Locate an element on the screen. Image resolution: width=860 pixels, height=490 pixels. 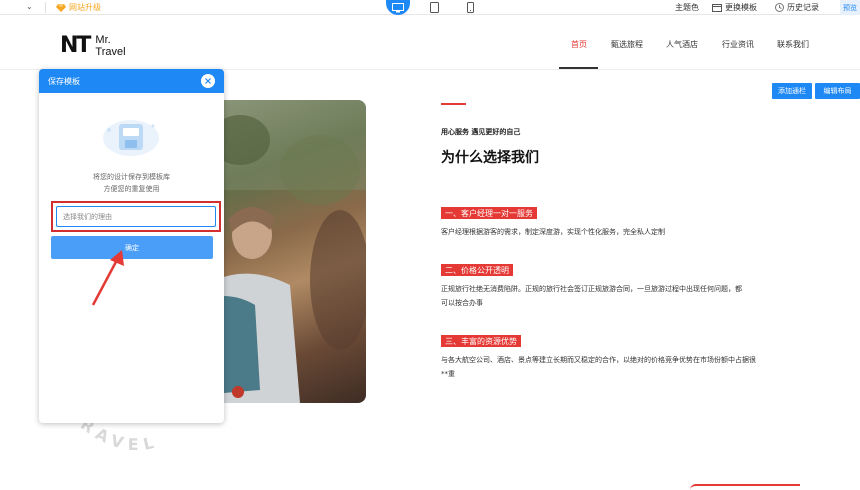
logo-text: Mr. Travel is located at coordinates (110, 46).